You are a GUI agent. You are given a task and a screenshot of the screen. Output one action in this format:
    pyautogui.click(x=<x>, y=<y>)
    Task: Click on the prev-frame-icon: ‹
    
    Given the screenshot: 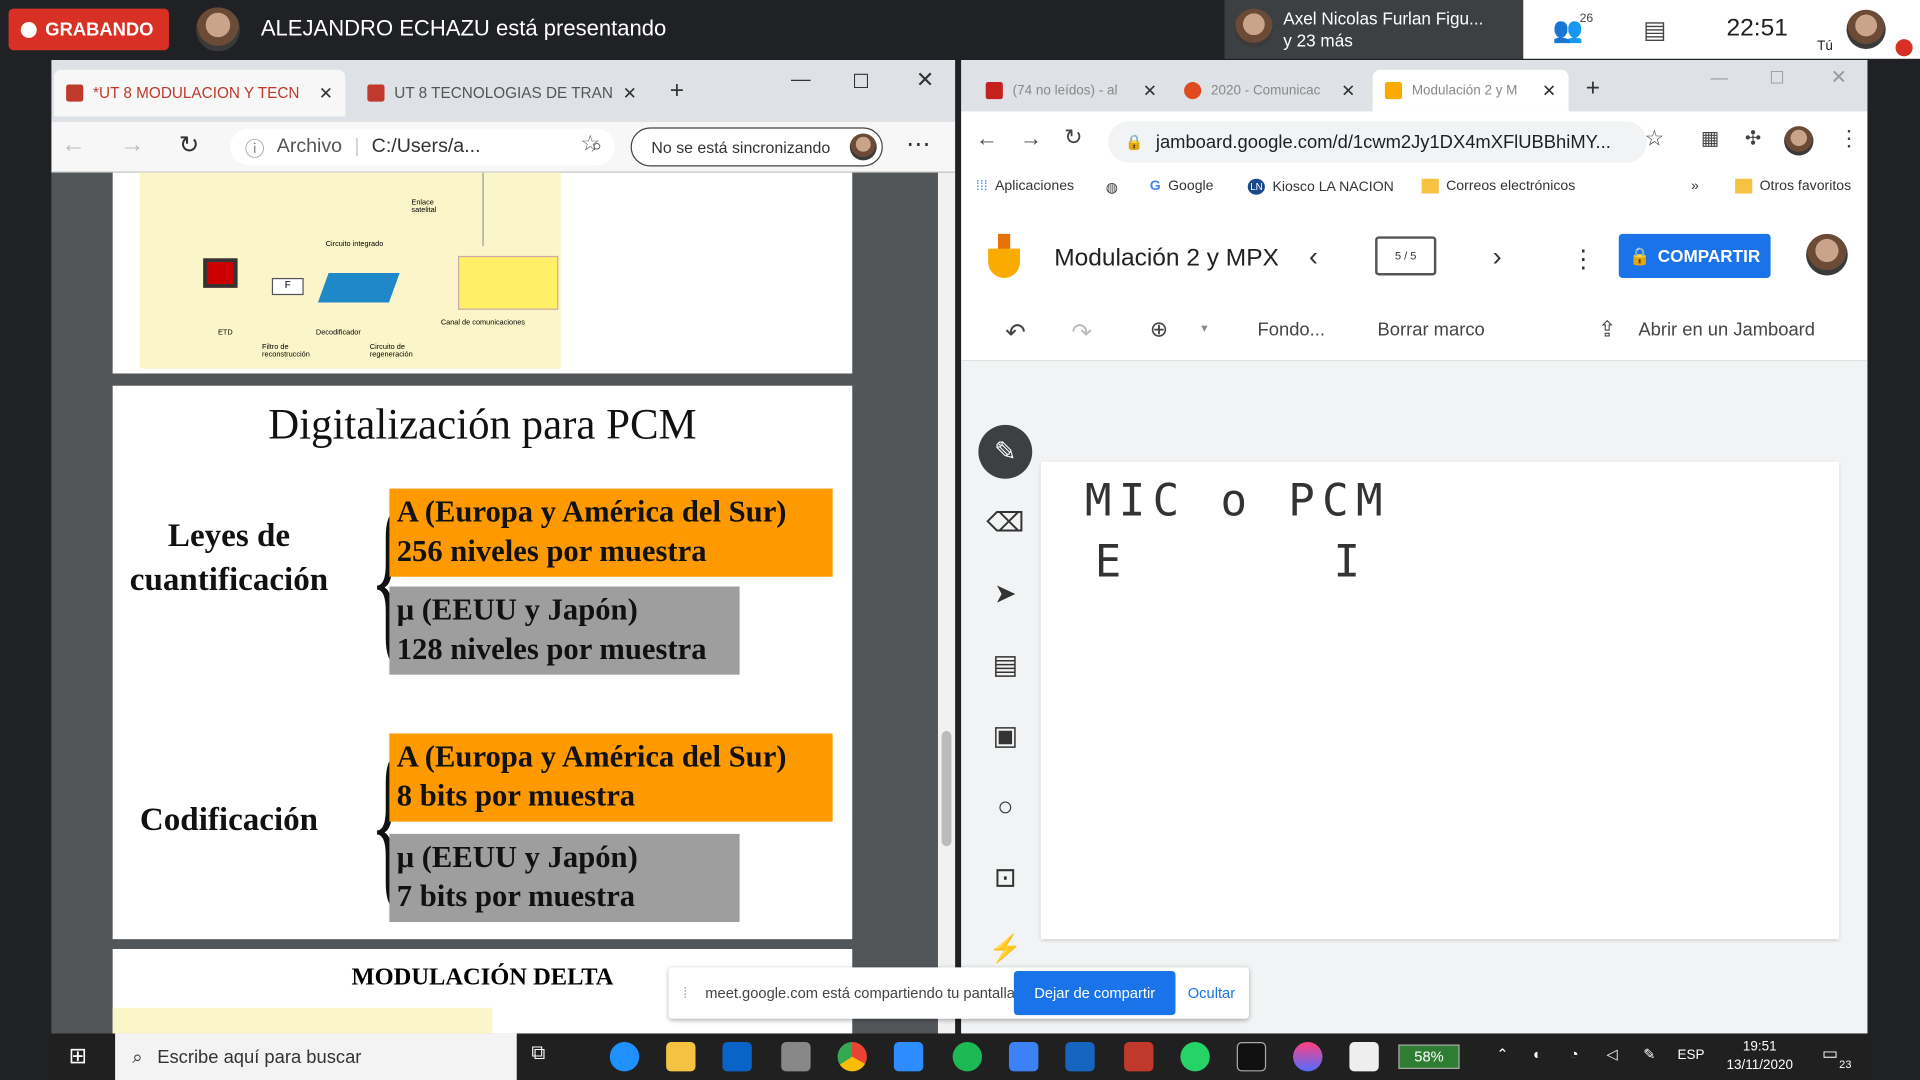 What is the action you would take?
    pyautogui.click(x=1313, y=257)
    